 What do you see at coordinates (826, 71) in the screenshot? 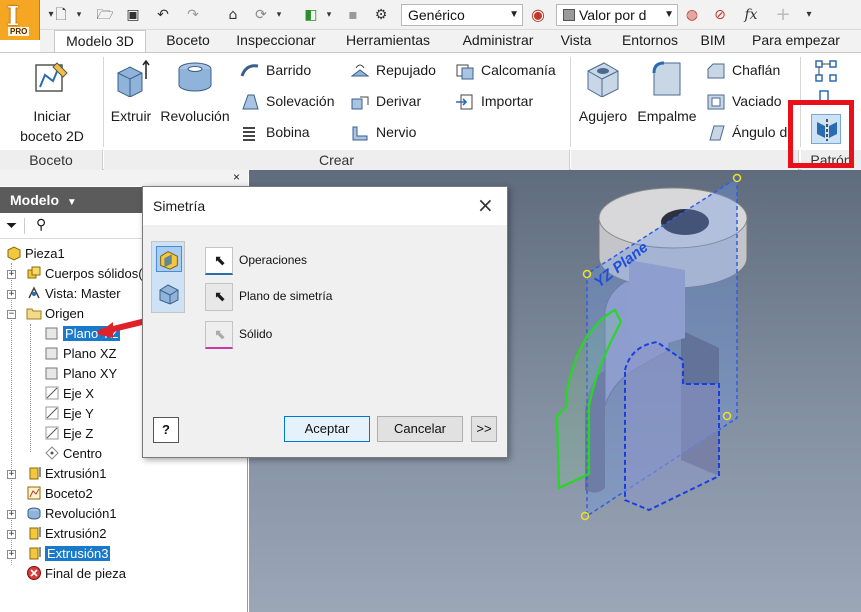
I see `rectangular-pattern-icon` at bounding box center [826, 71].